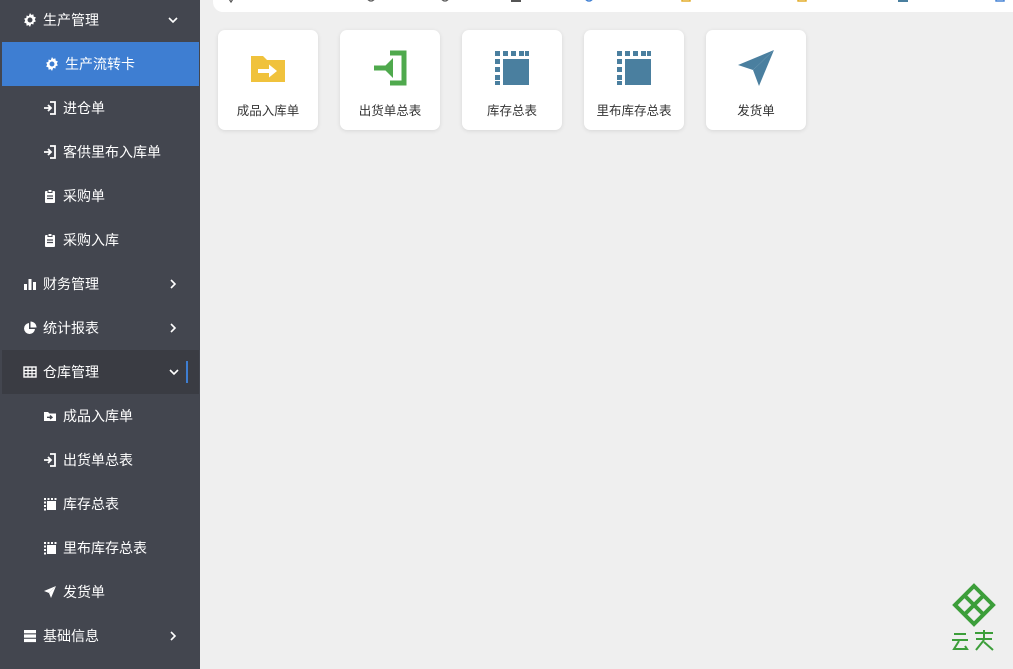 The image size is (1013, 669). Describe the element at coordinates (84, 197) in the screenshot. I see `sidebar-item-label: 采购单` at that location.